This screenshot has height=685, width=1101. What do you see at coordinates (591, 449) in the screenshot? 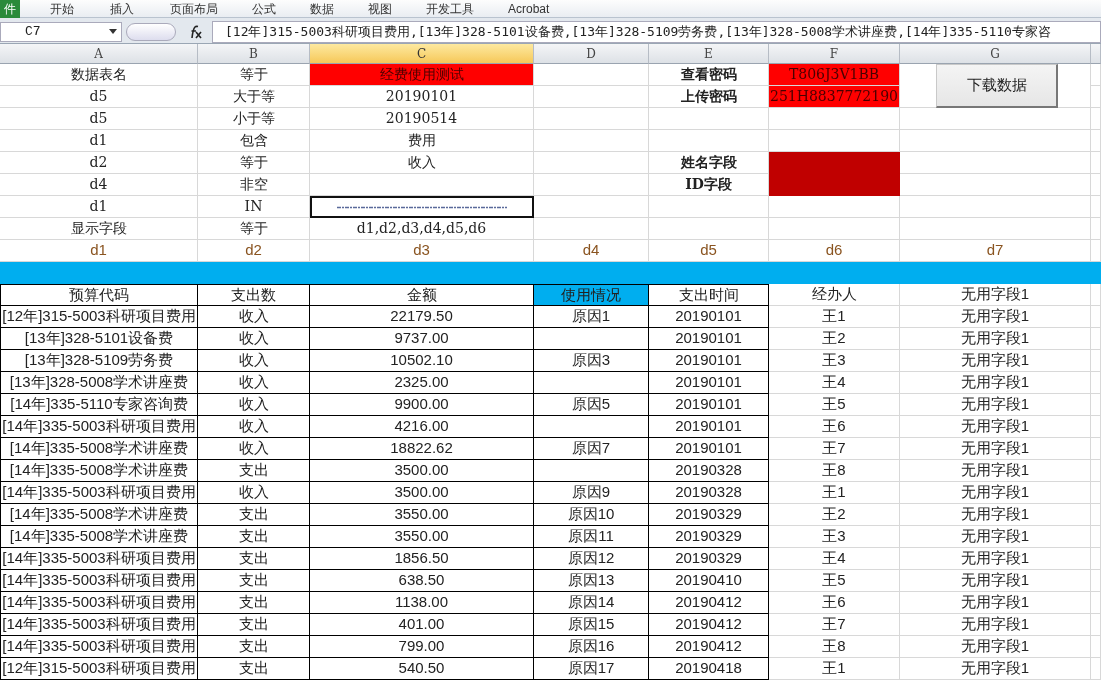
I see `table-cell: 原因7` at bounding box center [591, 449].